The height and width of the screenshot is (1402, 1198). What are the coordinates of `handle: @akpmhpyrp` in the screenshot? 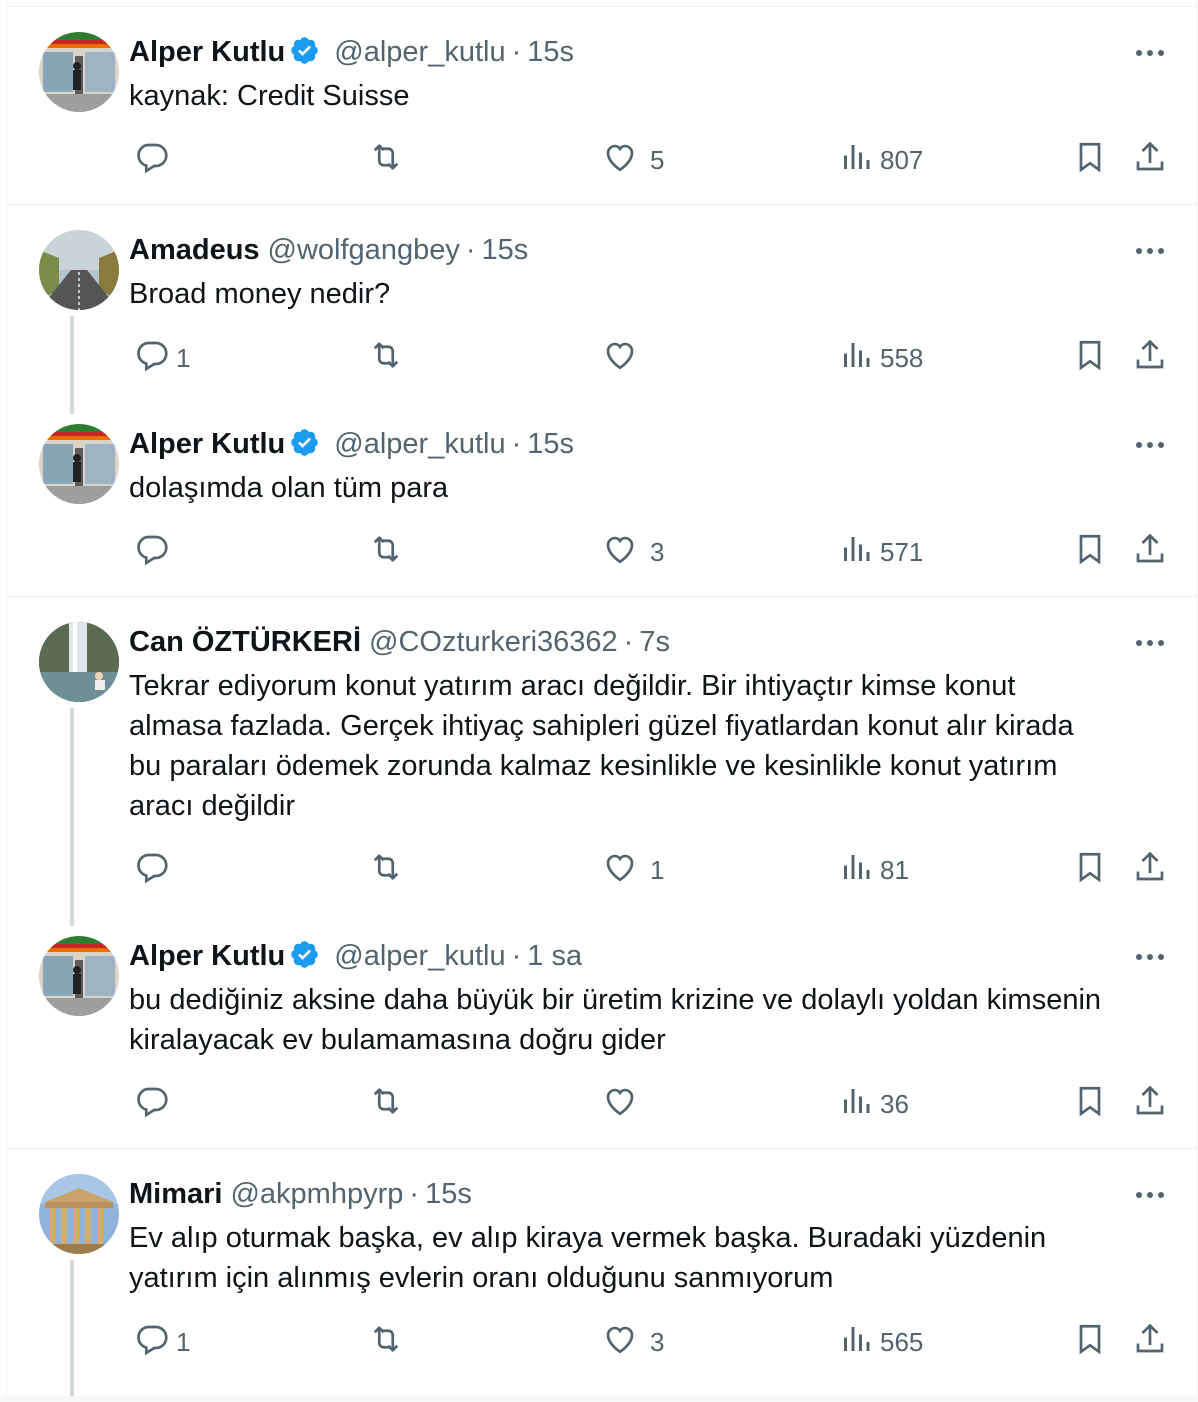 It's located at (316, 1194).